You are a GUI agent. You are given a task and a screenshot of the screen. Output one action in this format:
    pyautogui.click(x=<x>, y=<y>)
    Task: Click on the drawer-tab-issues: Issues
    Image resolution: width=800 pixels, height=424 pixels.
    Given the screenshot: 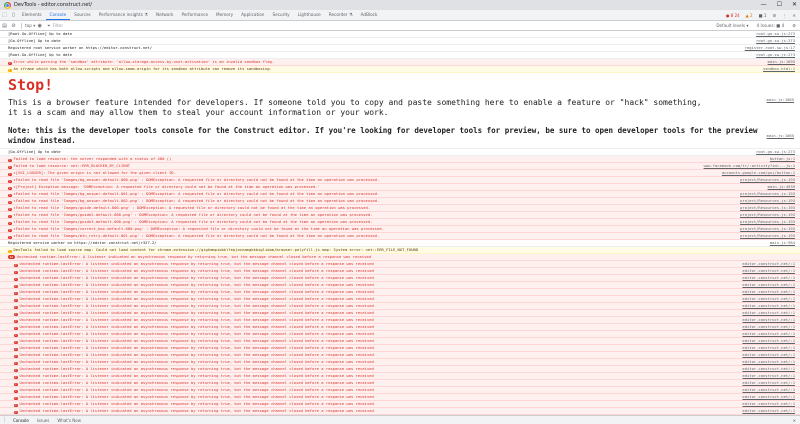 What is the action you would take?
    pyautogui.click(x=43, y=420)
    